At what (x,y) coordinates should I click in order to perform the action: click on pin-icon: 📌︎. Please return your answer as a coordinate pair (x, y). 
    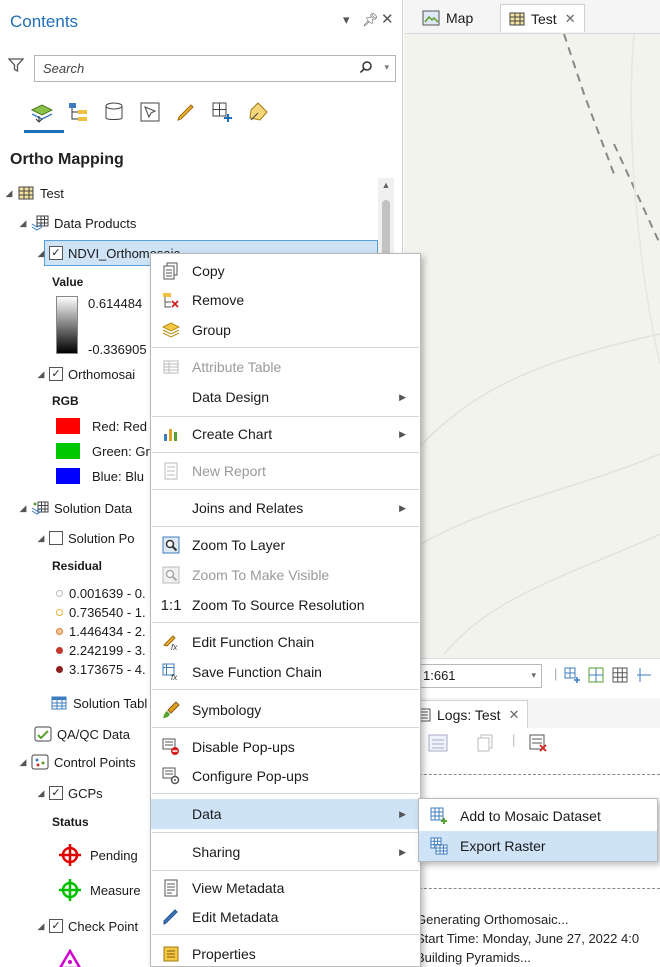
    Looking at the image, I should click on (370, 20).